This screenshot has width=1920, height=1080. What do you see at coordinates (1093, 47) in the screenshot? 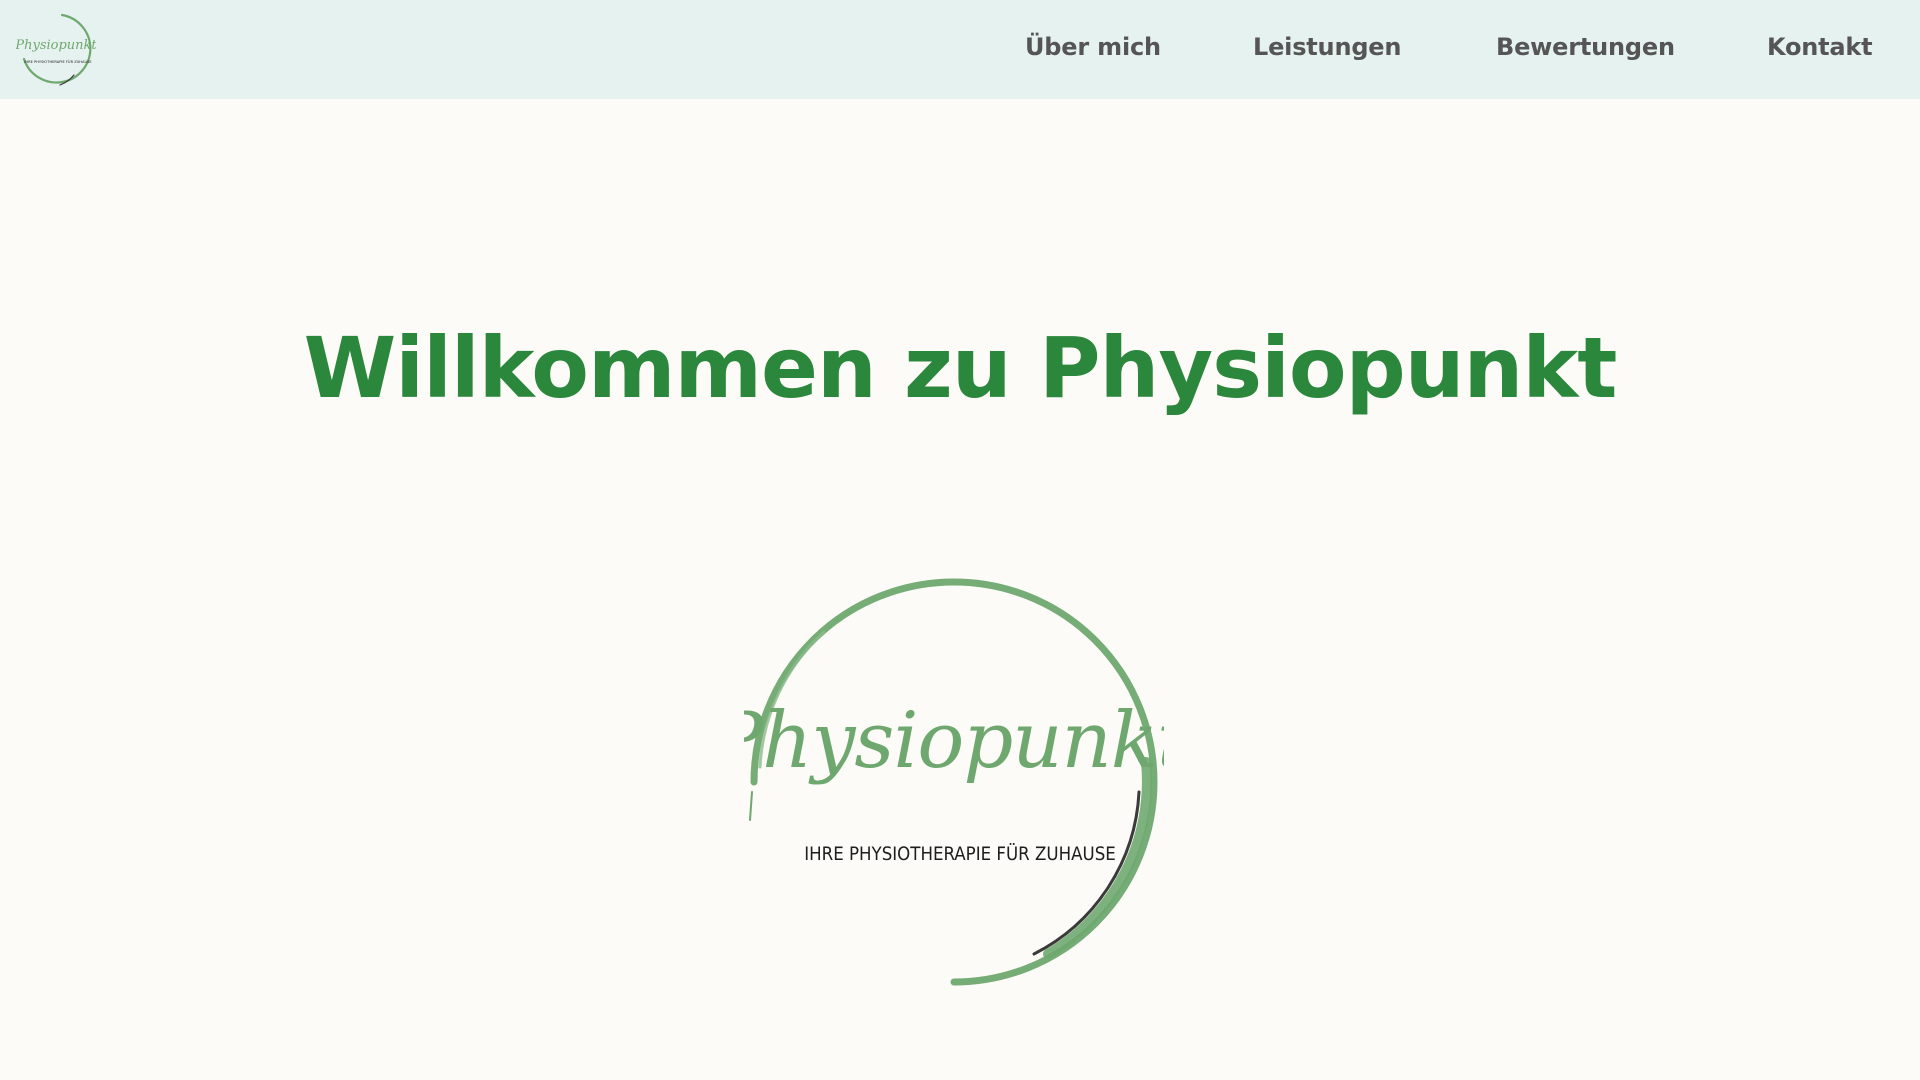
I see `nav-link-ueber-mich: Über mich` at bounding box center [1093, 47].